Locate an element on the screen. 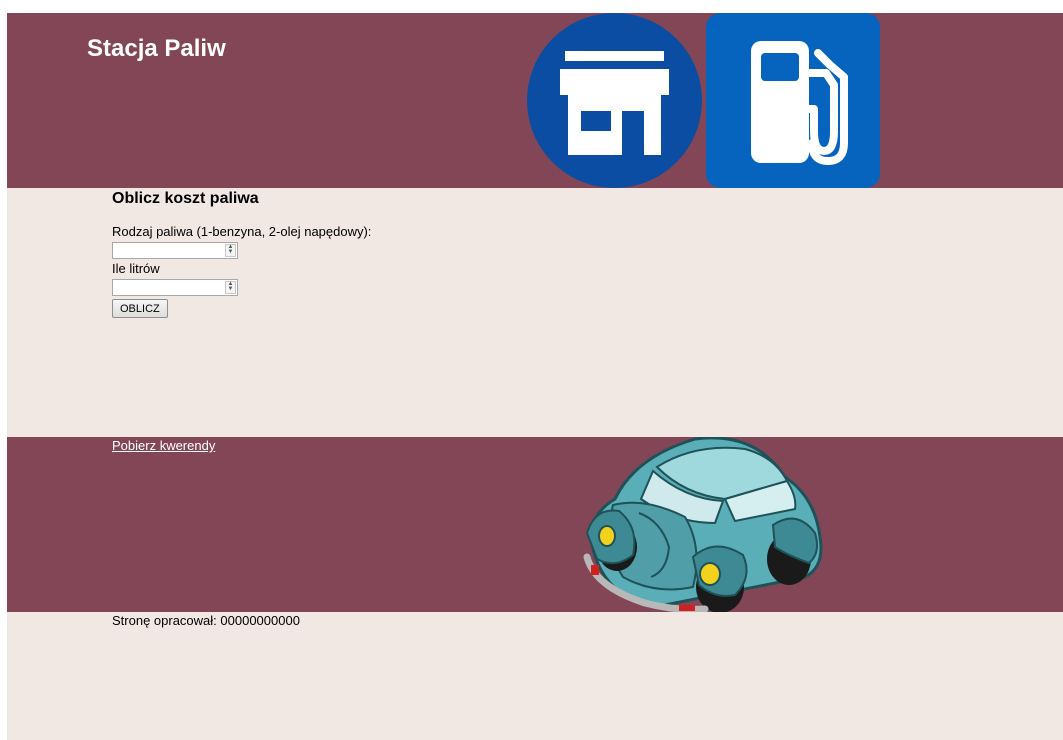 The width and height of the screenshot is (1063, 740). page-title: Stacja Paliw is located at coordinates (156, 48).